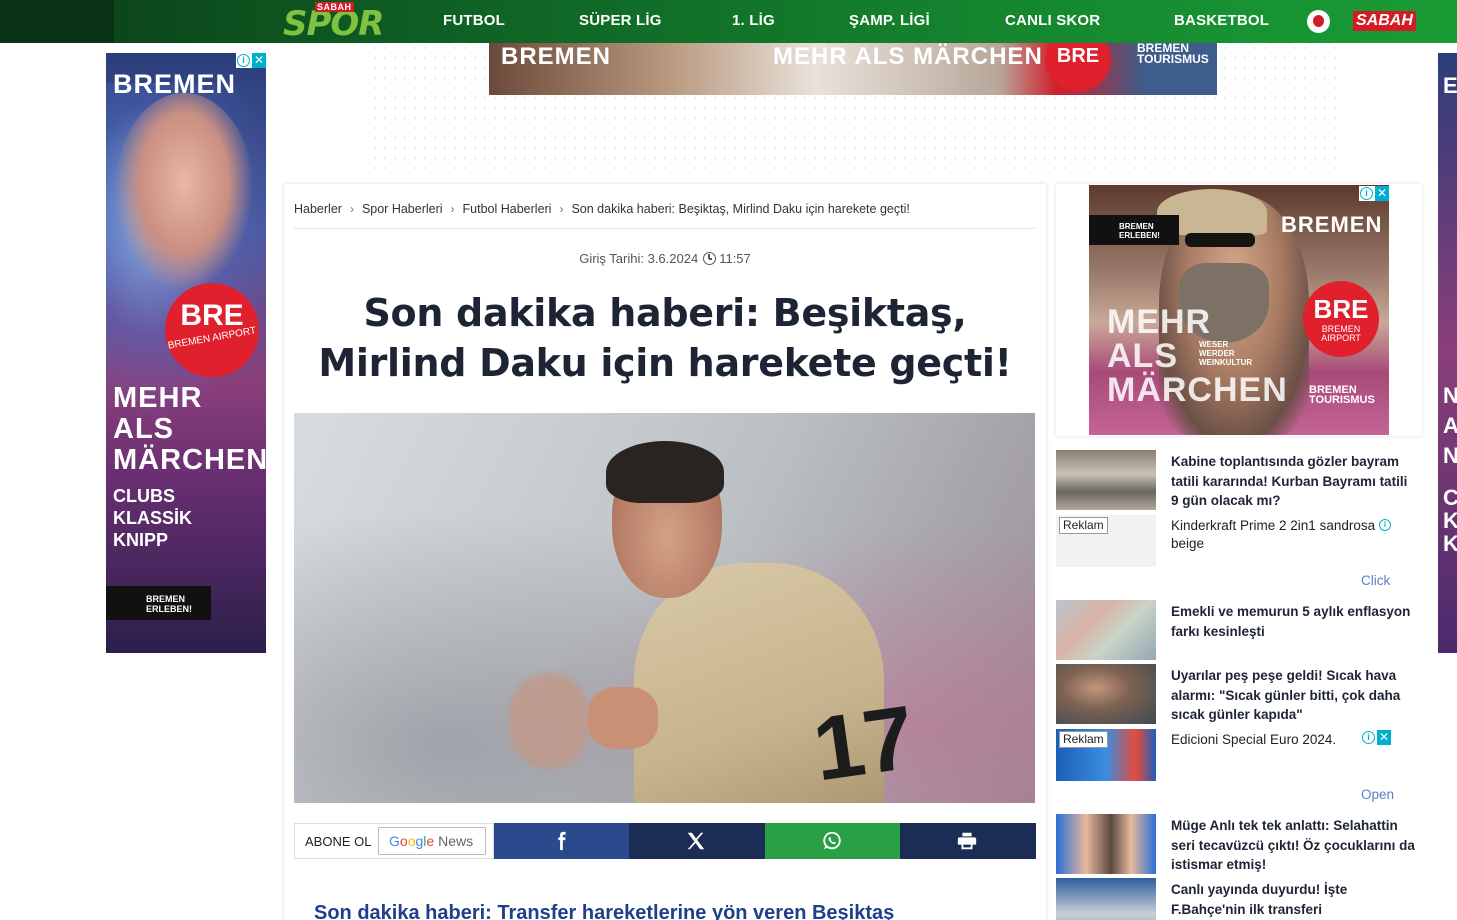  What do you see at coordinates (507, 209) in the screenshot?
I see `breadcrumb-futbol-haberleri: Futbol Haberleri` at bounding box center [507, 209].